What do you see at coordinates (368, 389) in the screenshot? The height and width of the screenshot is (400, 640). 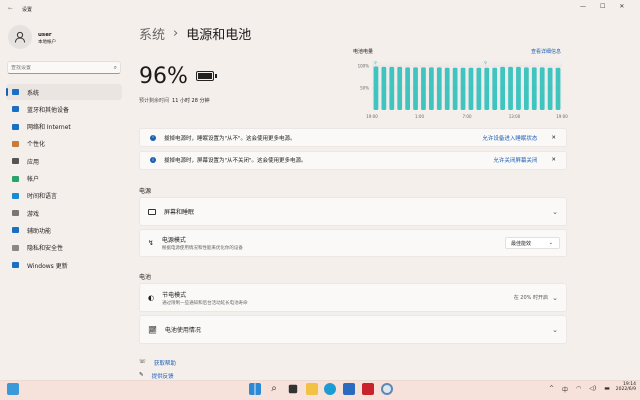 I see `app-10-icon` at bounding box center [368, 389].